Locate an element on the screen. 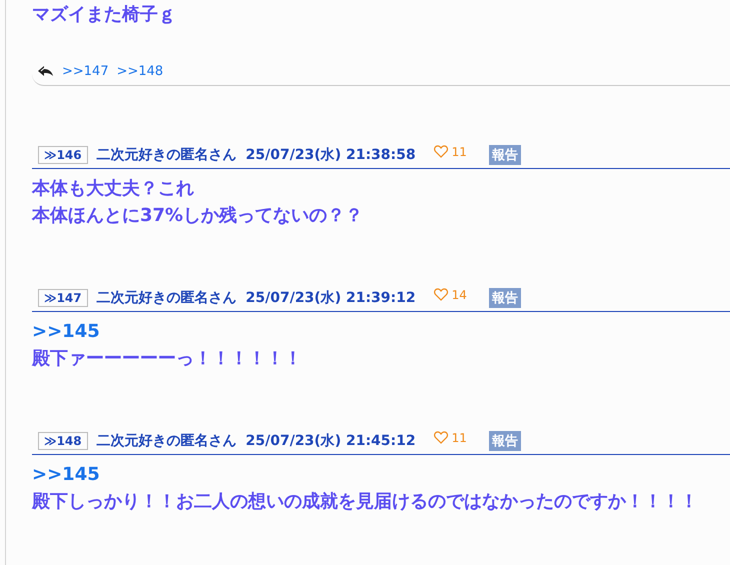 Image resolution: width=730 pixels, height=565 pixels. post-date: 25/07/23(水) 21:45:12 is located at coordinates (331, 441).